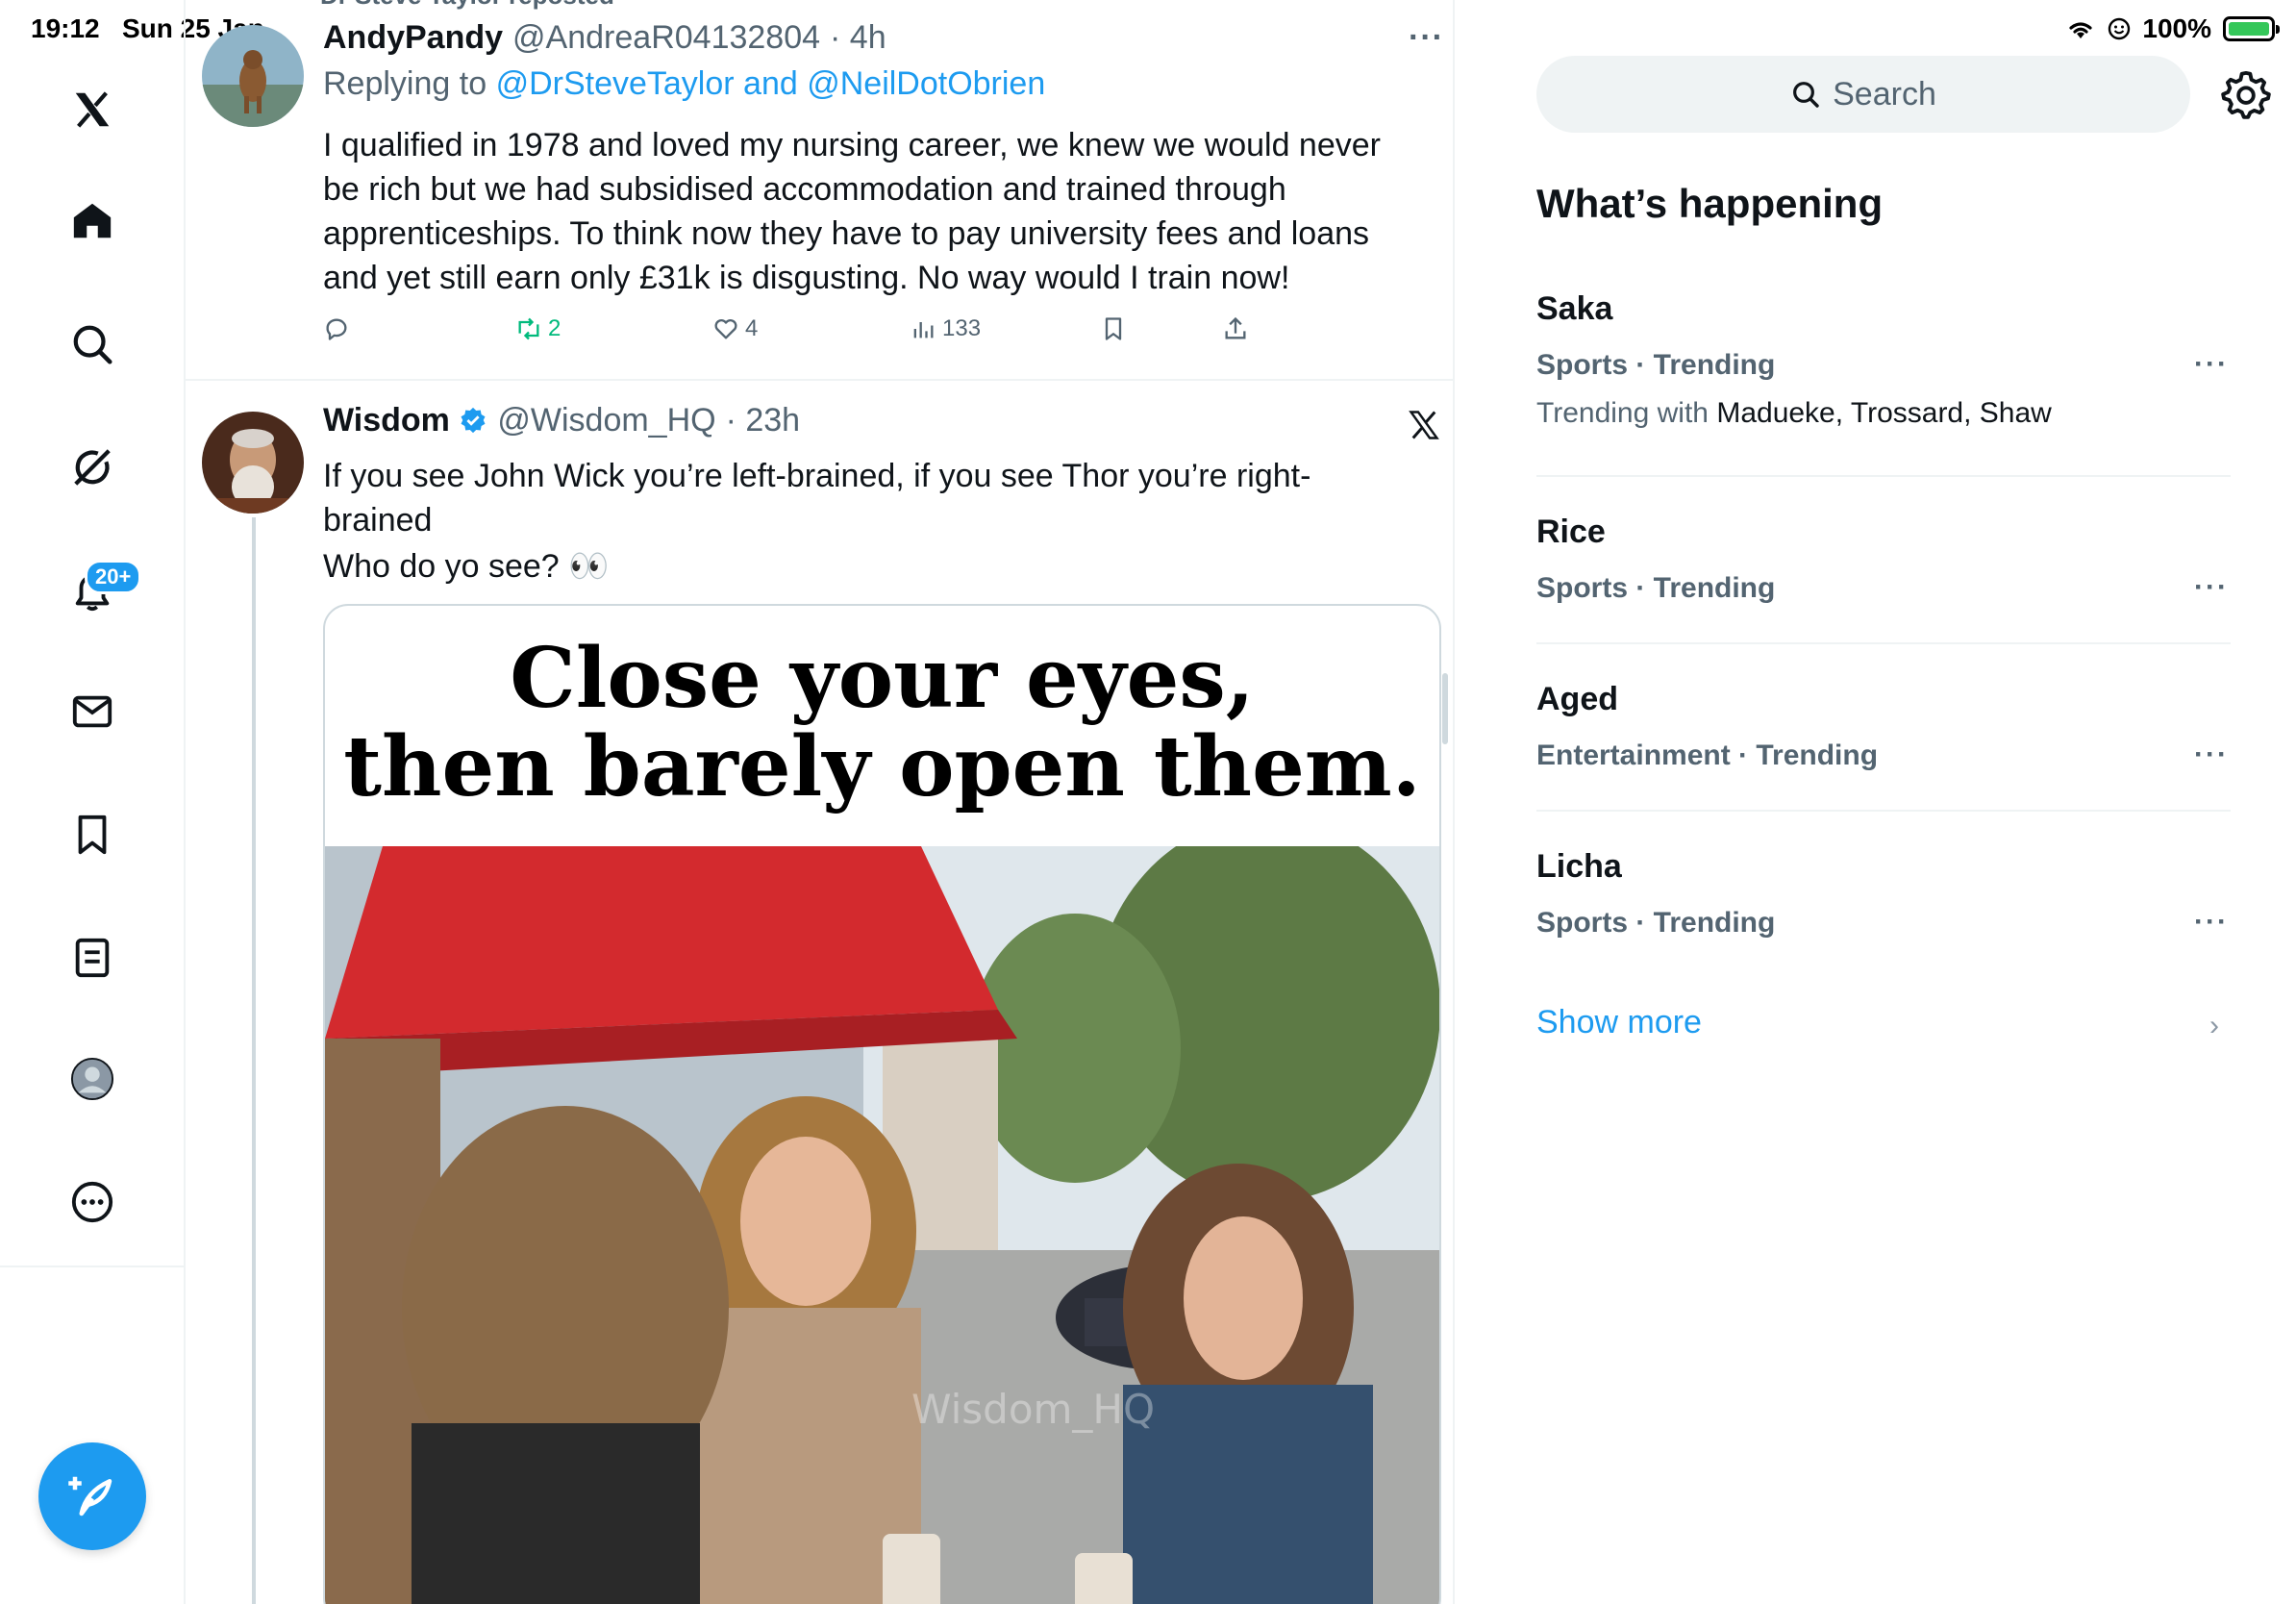 This screenshot has width=2296, height=1604. Describe the element at coordinates (2176, 28) in the screenshot. I see `battery-percent: 100%` at that location.